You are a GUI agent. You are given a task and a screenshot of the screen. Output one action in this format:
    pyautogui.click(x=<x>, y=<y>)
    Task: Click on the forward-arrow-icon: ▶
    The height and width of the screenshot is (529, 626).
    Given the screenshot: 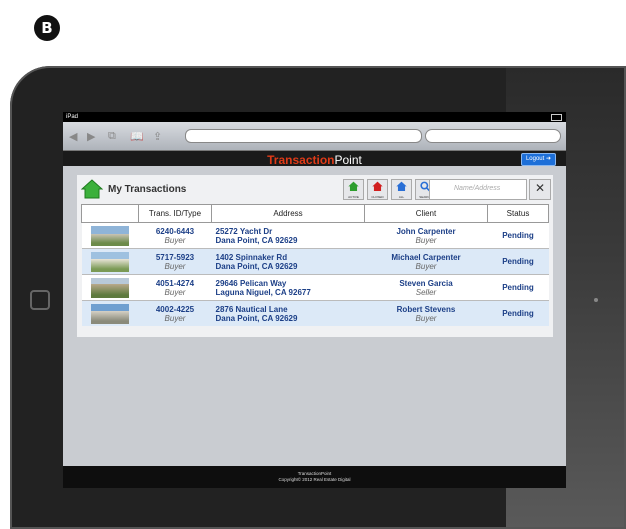 What is the action you would take?
    pyautogui.click(x=91, y=136)
    